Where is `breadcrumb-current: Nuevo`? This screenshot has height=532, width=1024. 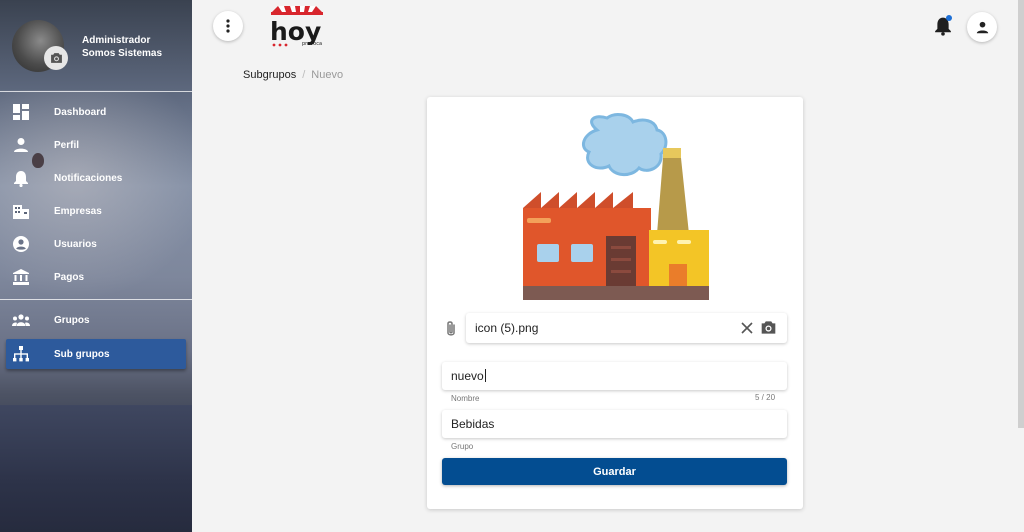
breadcrumb-current: Nuevo is located at coordinates (327, 75).